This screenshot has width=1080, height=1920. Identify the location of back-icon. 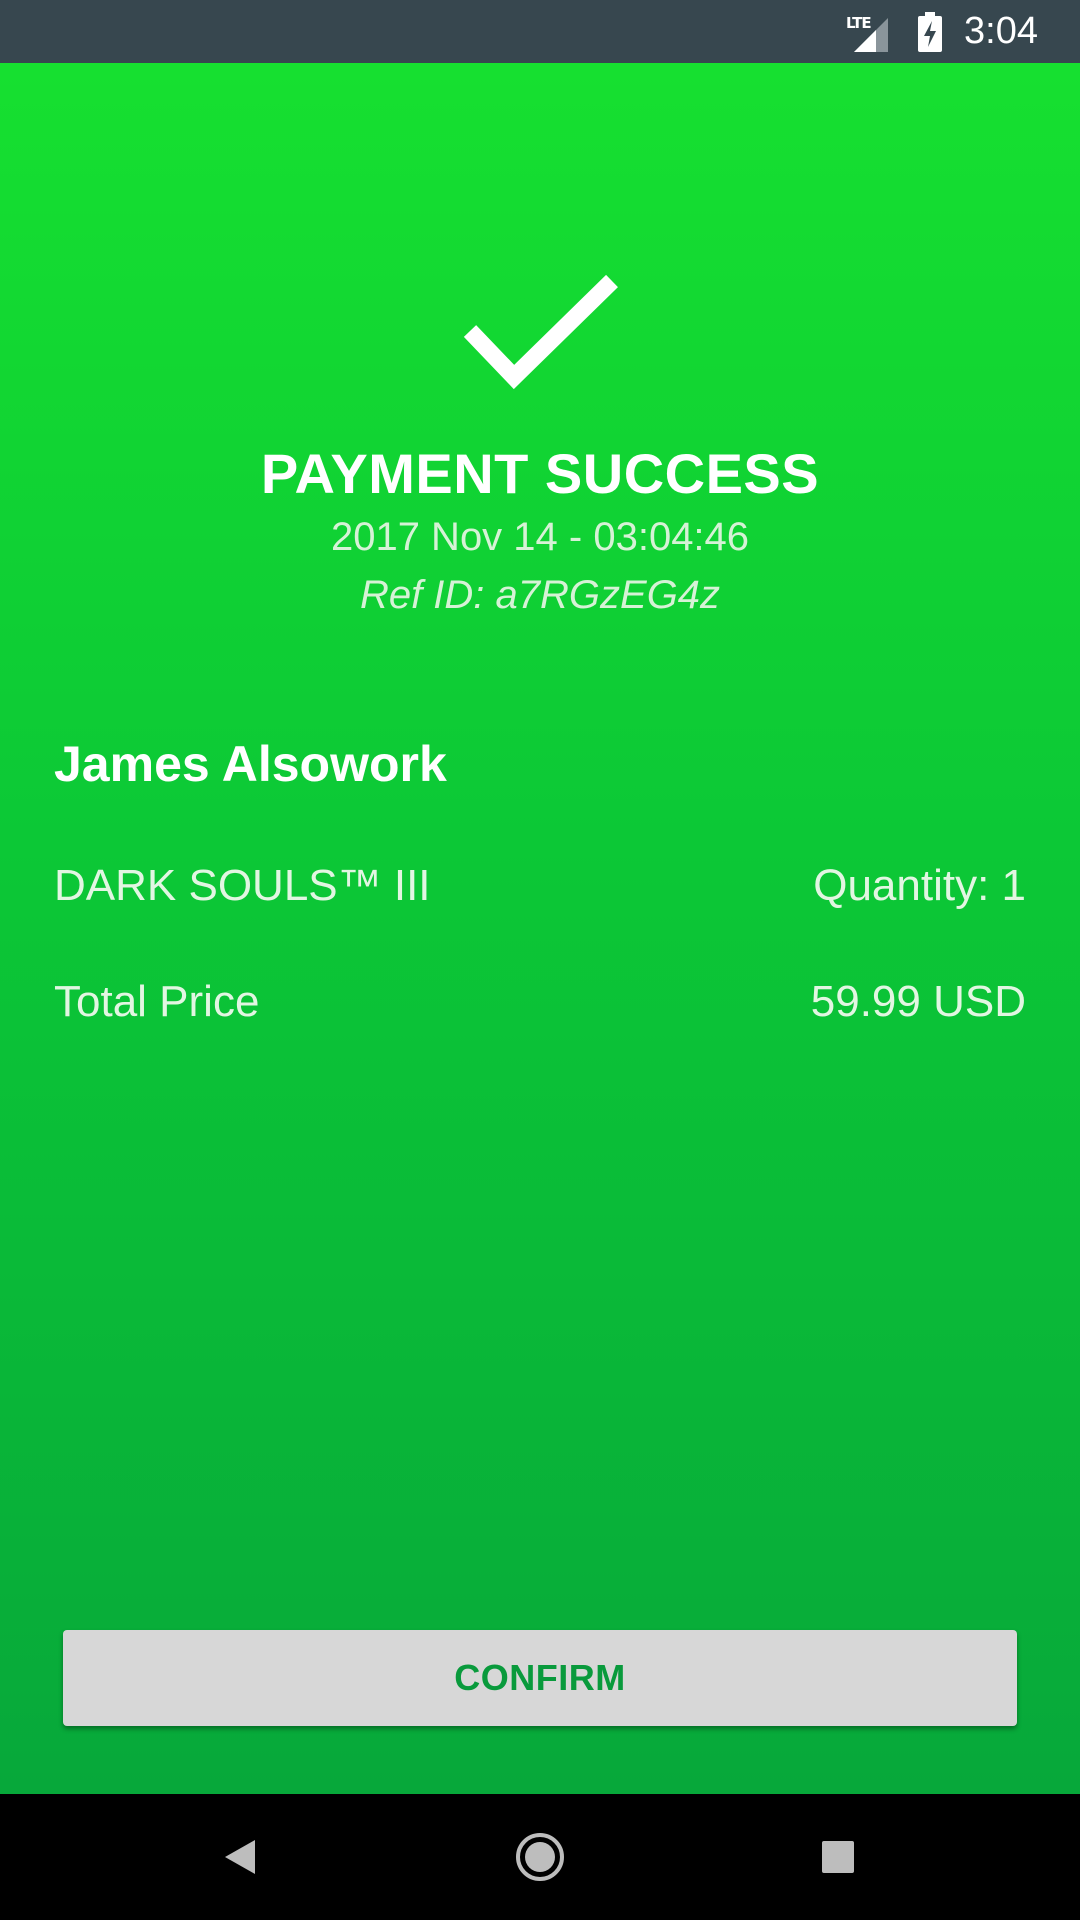
(240, 1857).